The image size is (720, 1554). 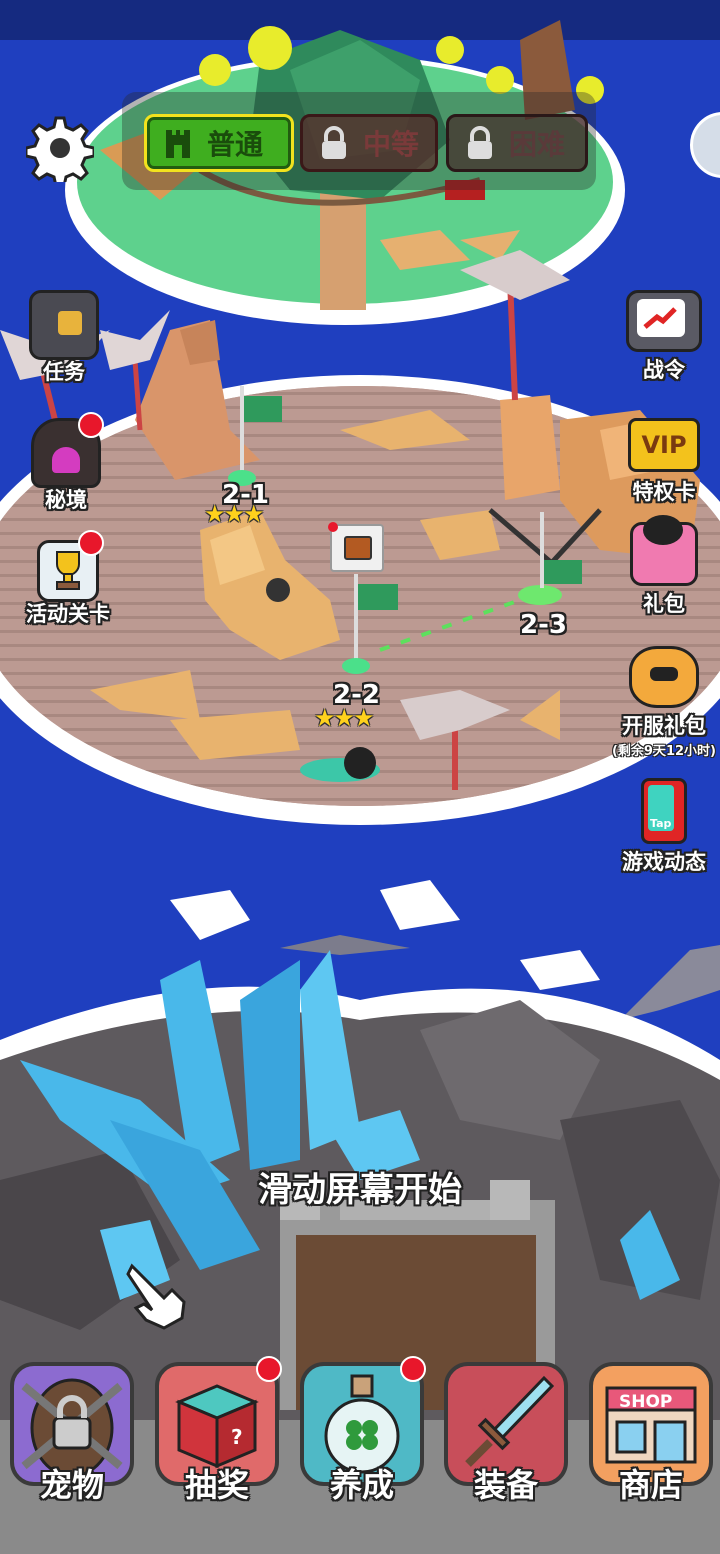 I want to click on treasure-chest-icon, so click(x=356, y=547).